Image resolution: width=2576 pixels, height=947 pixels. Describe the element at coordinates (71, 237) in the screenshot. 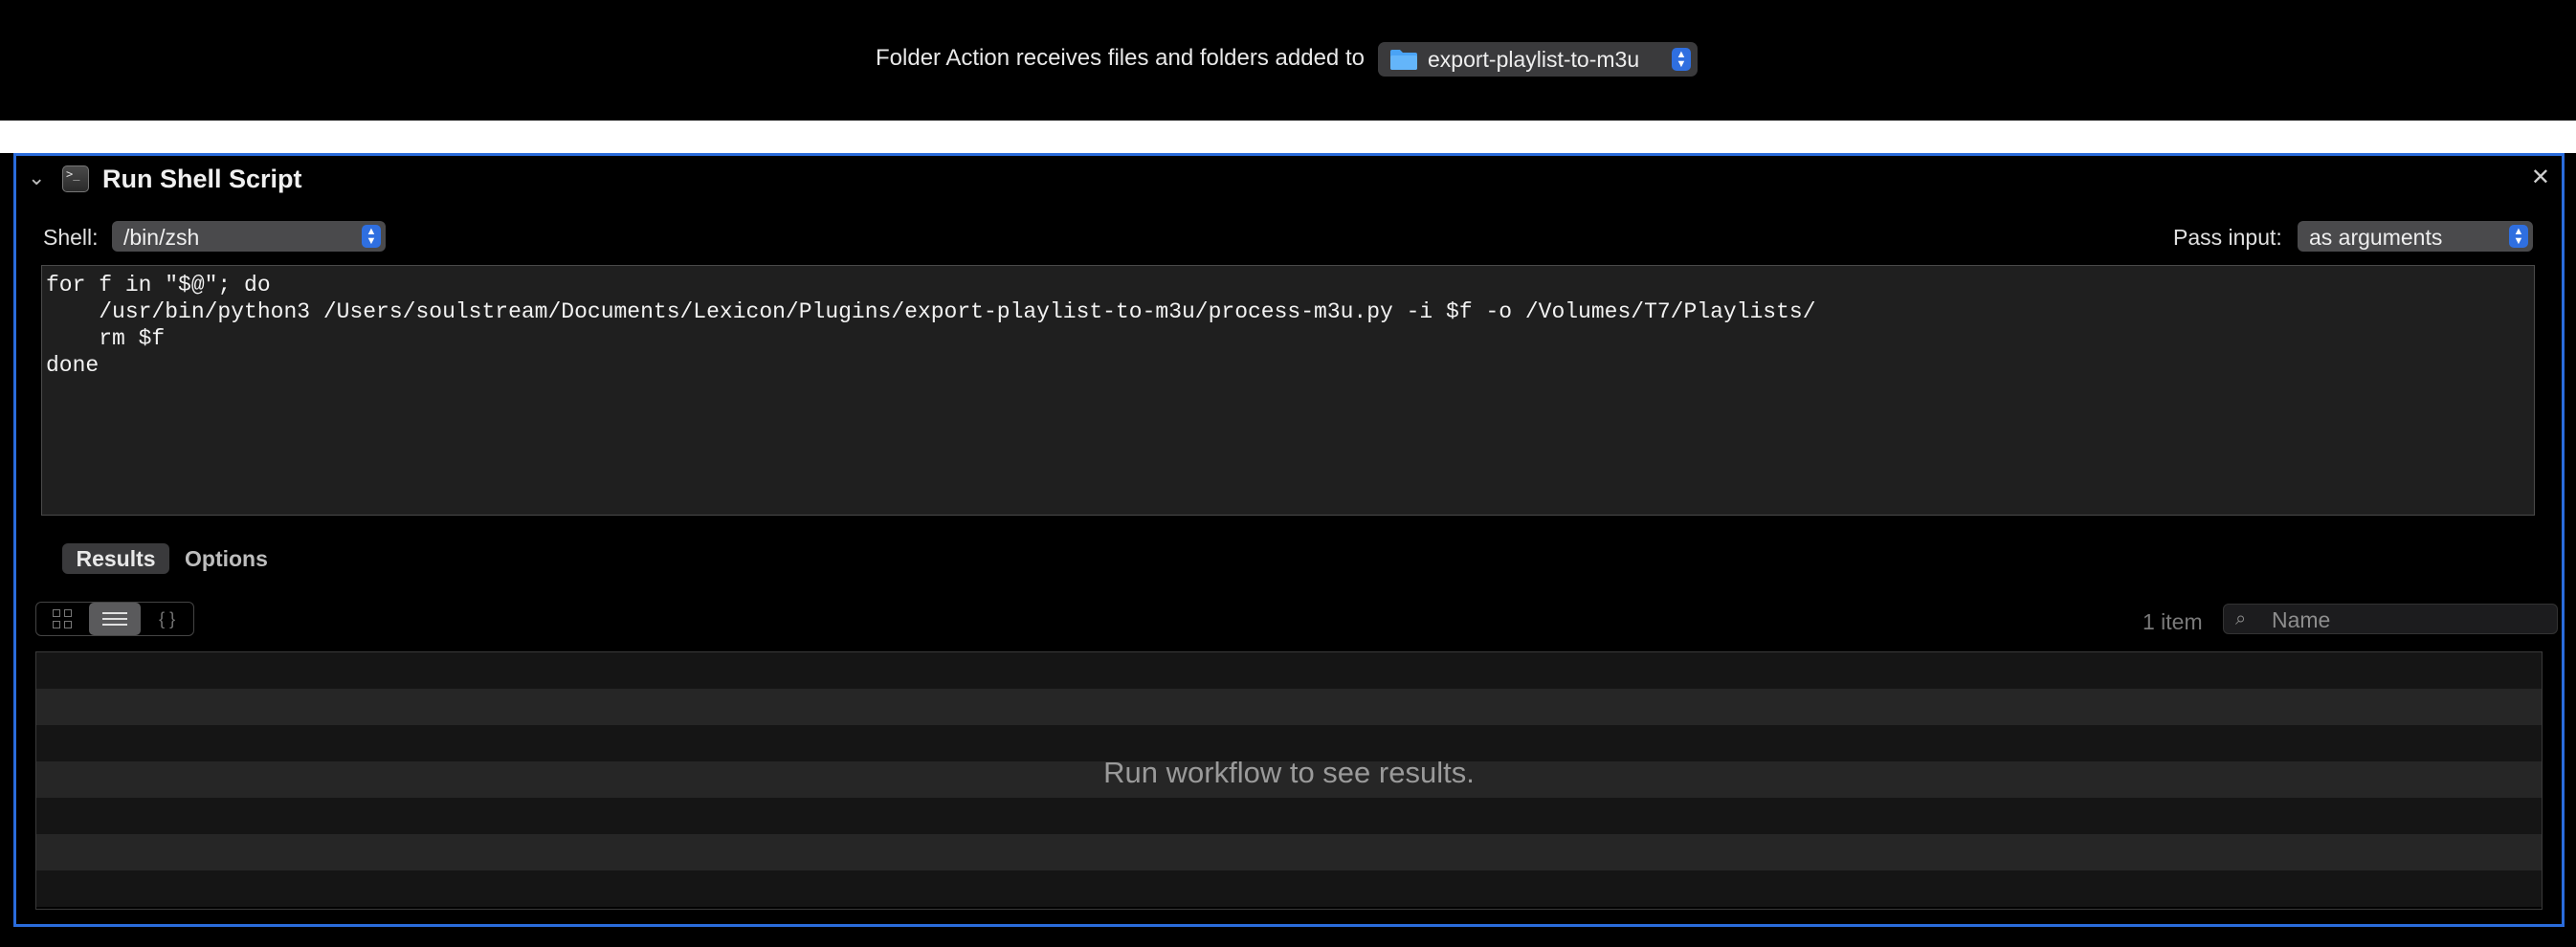

I see `shell-label: Shell:` at that location.